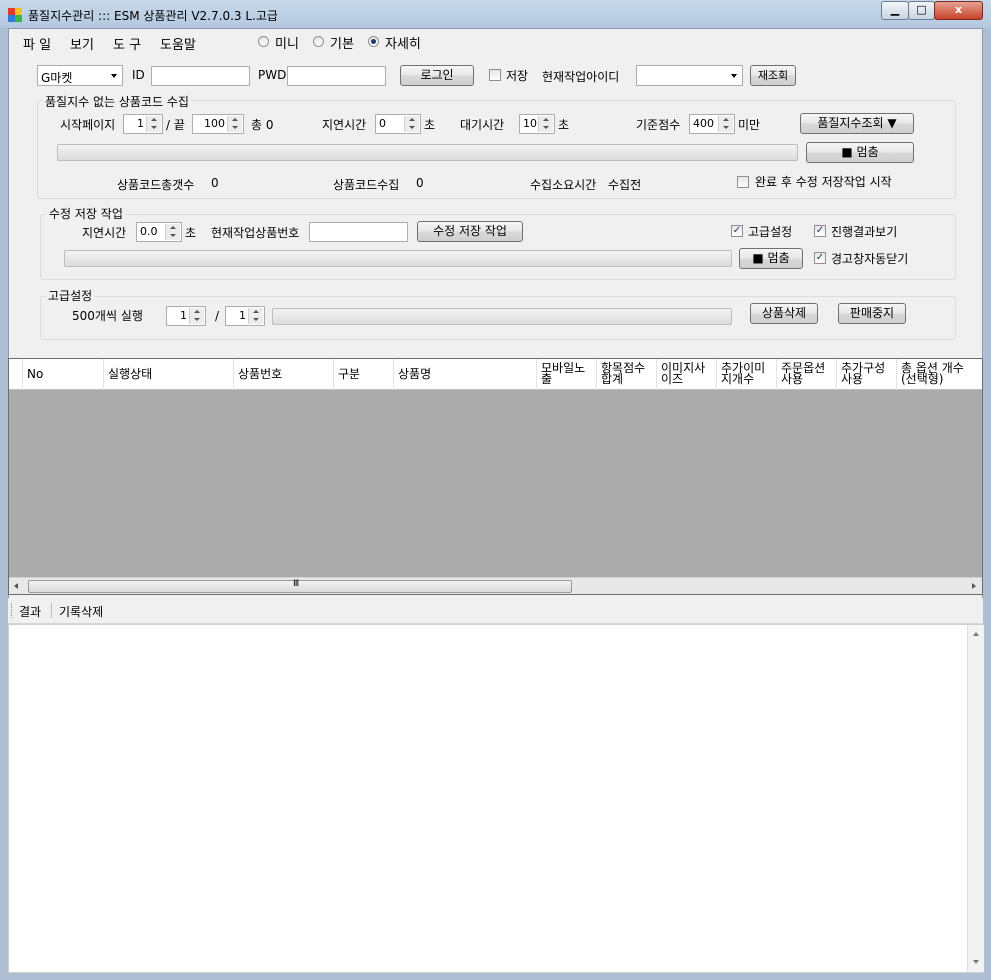 This screenshot has height=980, width=991. What do you see at coordinates (373, 41) in the screenshot?
I see `radio-detailed` at bounding box center [373, 41].